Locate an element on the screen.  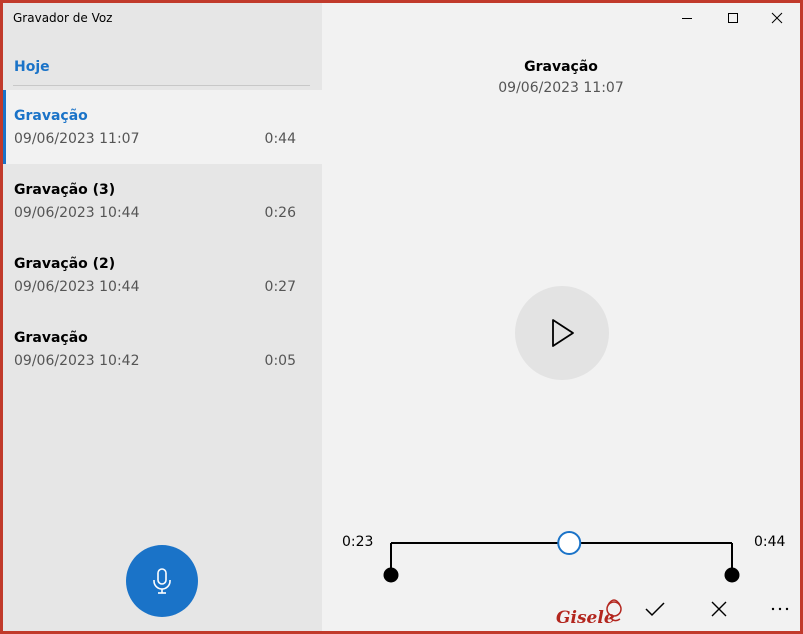
play-button is located at coordinates (562, 333).